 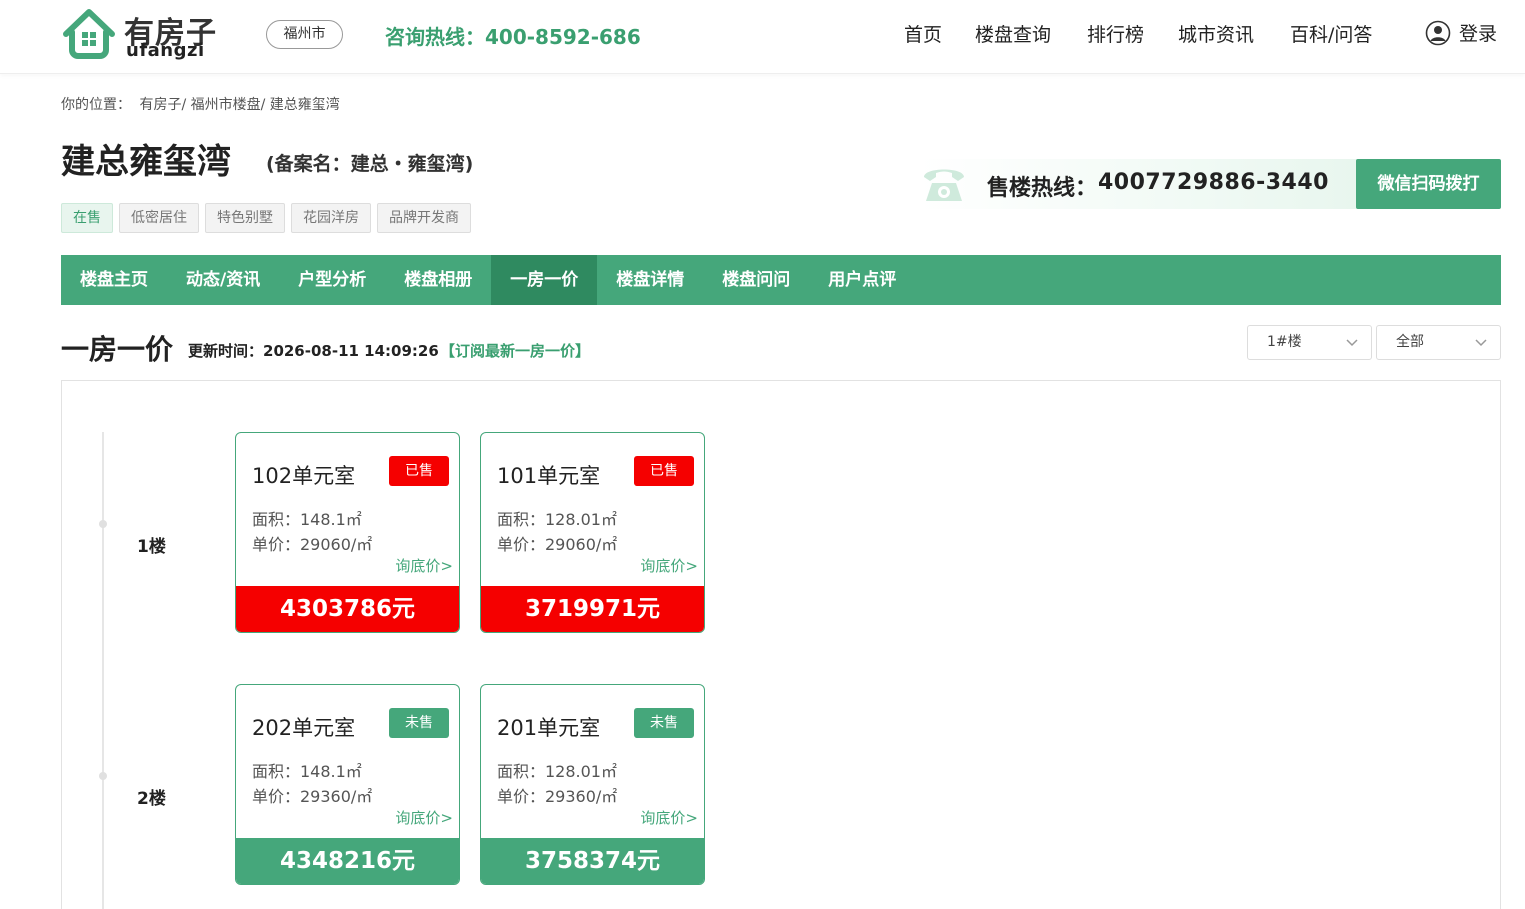 I want to click on unit-room: 202单元室, so click(x=304, y=728).